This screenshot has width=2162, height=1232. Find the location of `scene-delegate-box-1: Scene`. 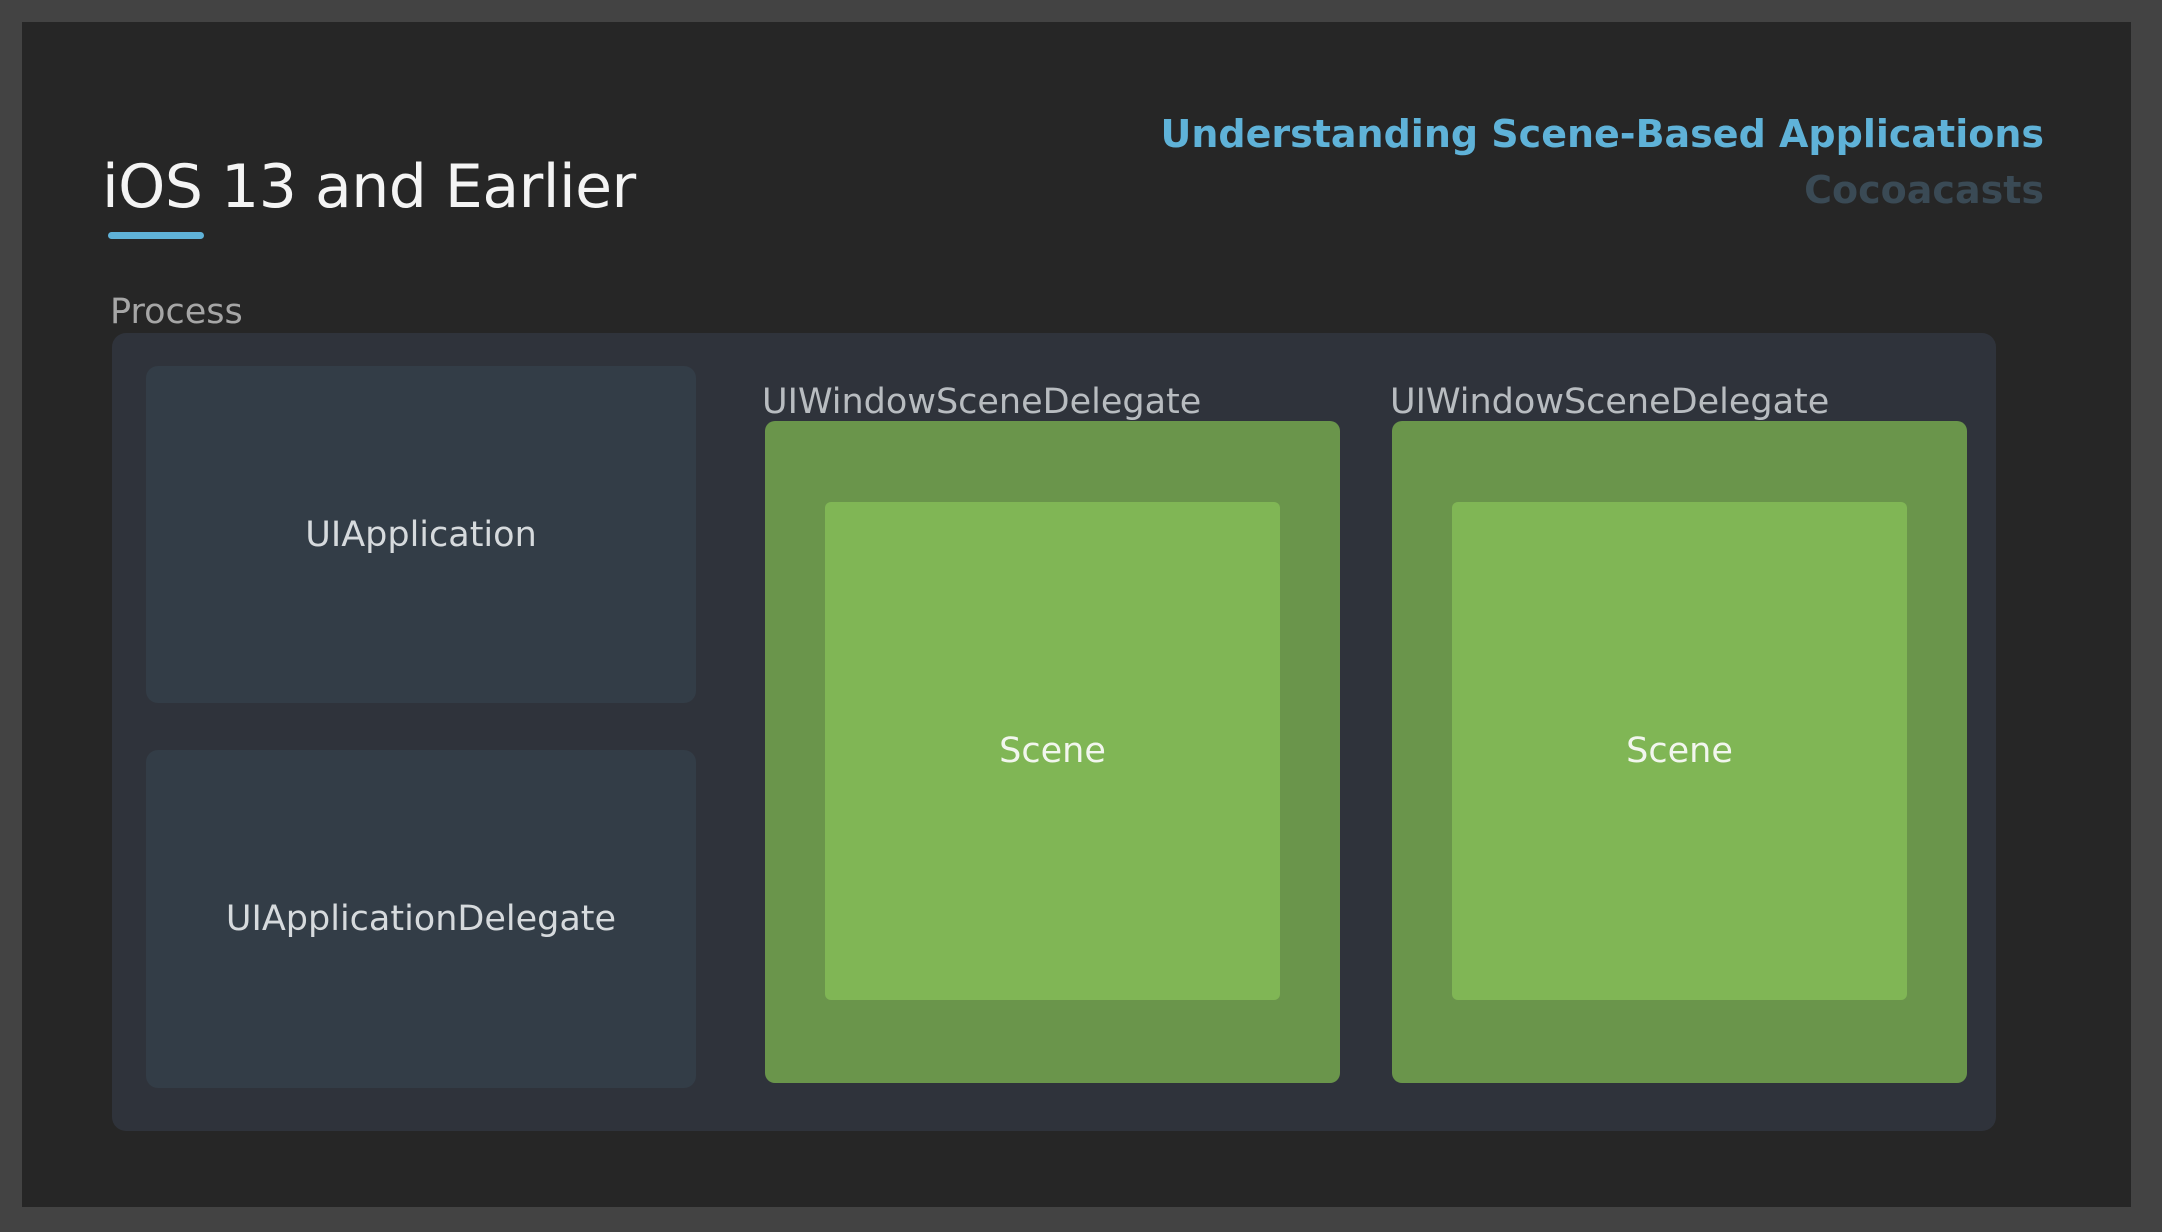

scene-delegate-box-1: Scene is located at coordinates (1052, 752).